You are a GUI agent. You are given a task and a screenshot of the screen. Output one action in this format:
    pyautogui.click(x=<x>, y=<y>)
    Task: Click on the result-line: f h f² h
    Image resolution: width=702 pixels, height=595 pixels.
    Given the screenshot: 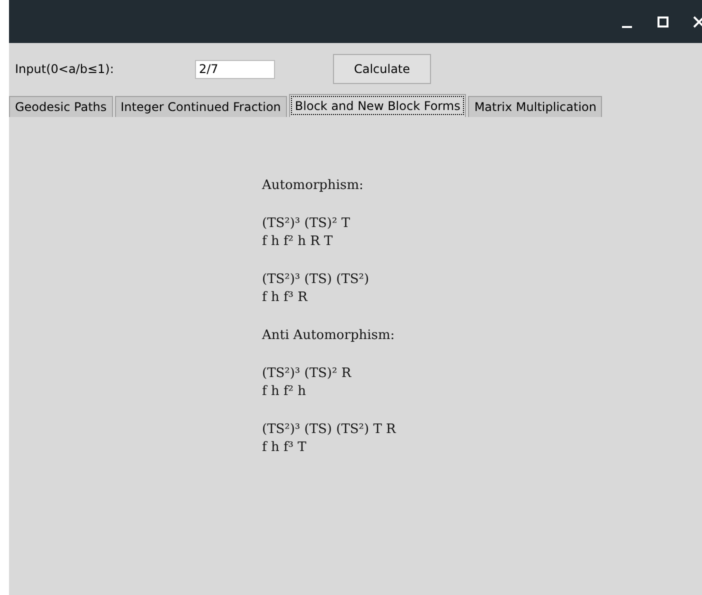 What is the action you would take?
    pyautogui.click(x=284, y=392)
    